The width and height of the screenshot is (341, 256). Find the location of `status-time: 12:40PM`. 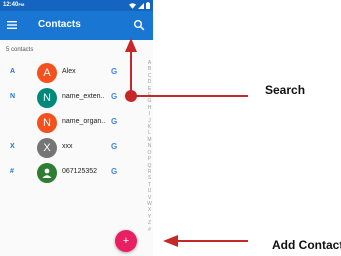

status-time: 12:40PM is located at coordinates (14, 5).